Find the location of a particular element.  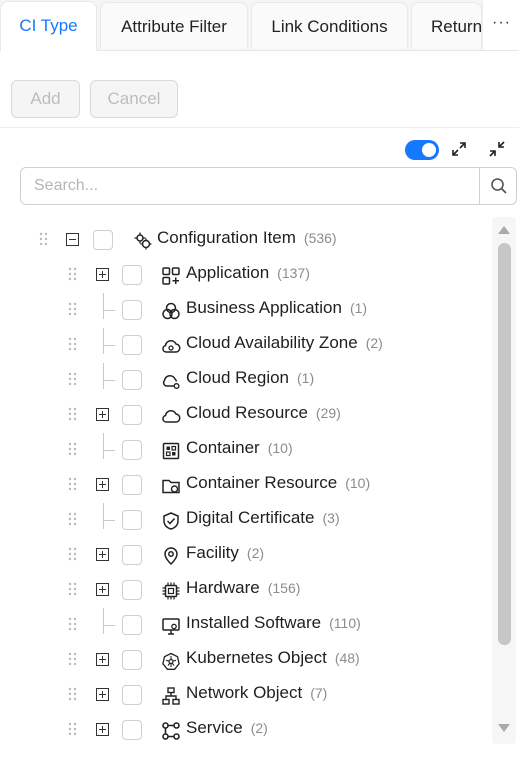

tree-node-container-resource: Container Resource (10) is located at coordinates (247, 485).